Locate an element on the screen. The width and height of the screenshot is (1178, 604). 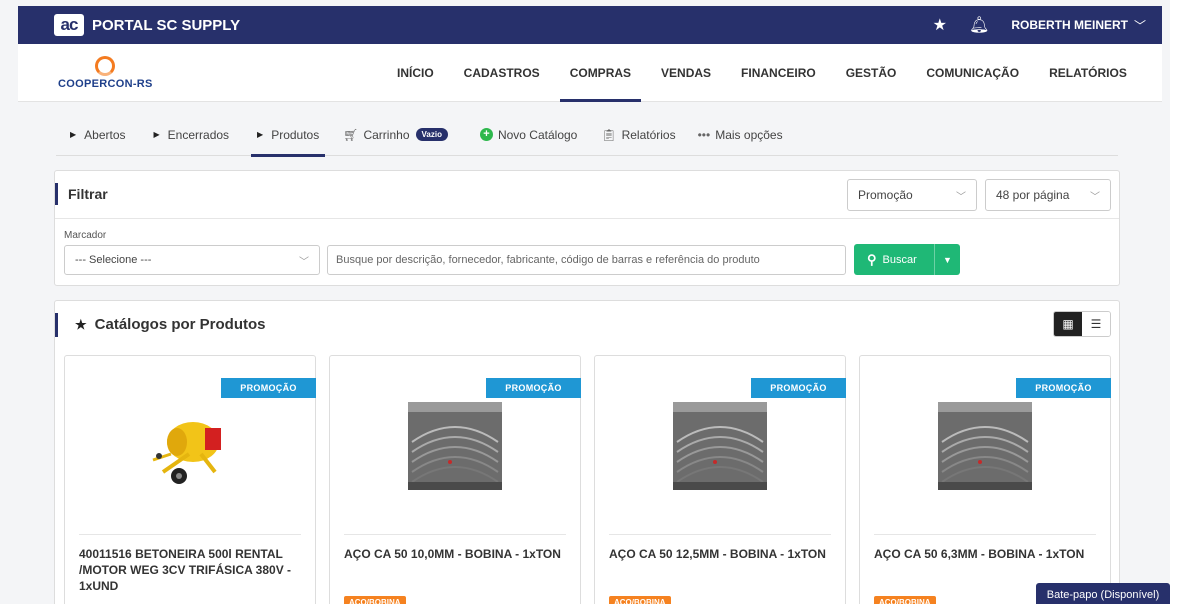
coopercon-name: COOPERCON-RS is located at coordinates (105, 83).